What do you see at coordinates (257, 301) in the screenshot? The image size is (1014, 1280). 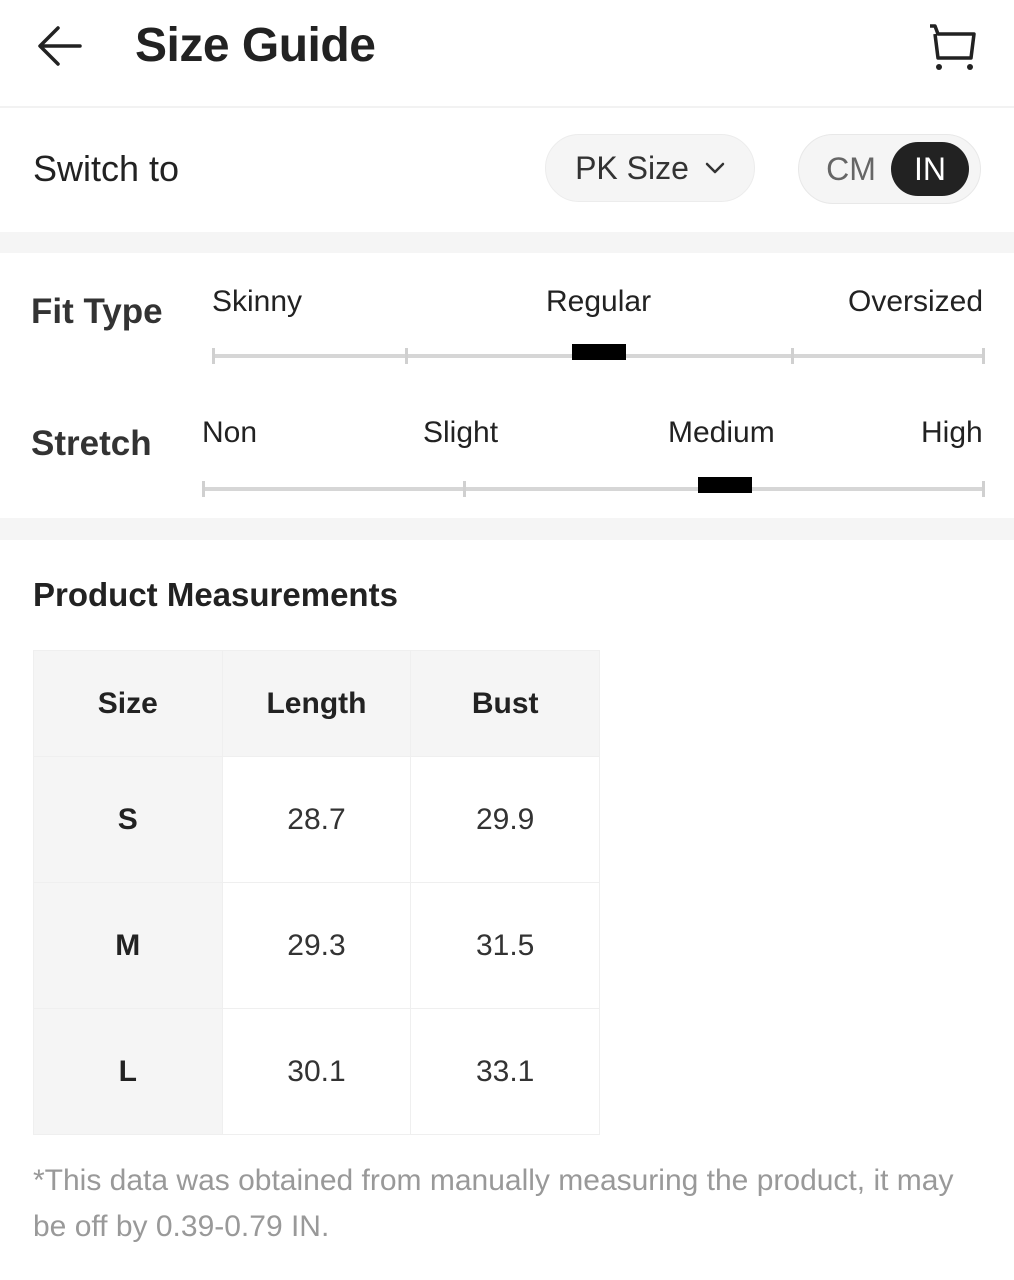 I see `fit-option-skinny: Skinny` at bounding box center [257, 301].